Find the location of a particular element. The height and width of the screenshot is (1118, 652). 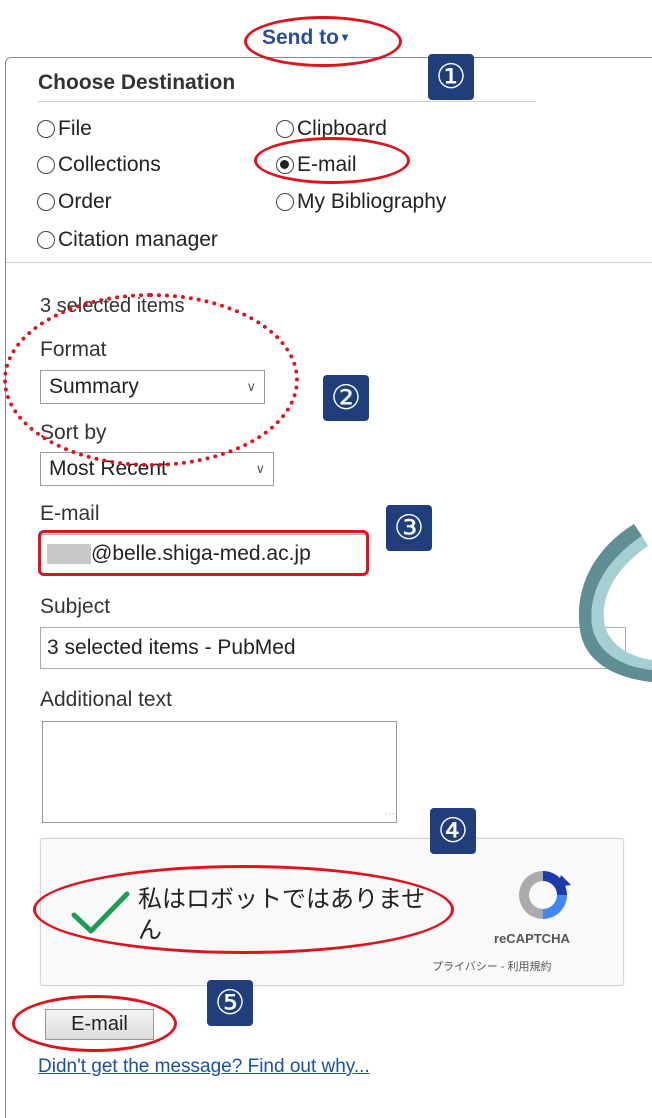

radio-citation-manager: Citation manager is located at coordinates (127, 240).